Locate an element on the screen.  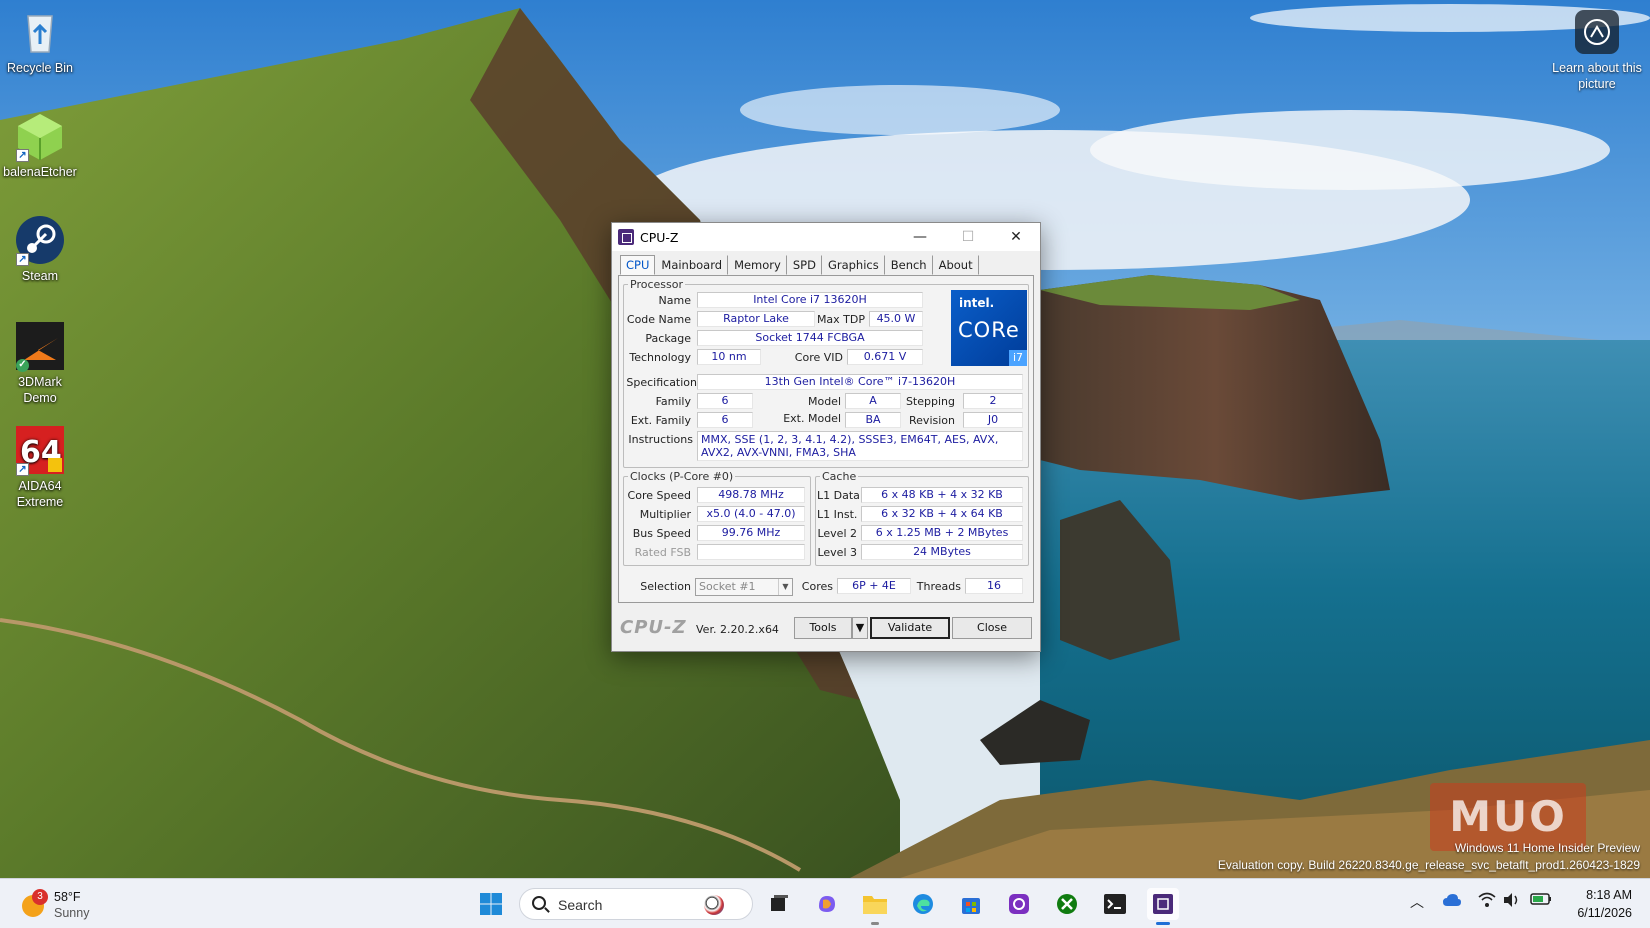
edge-button is located at coordinates (923, 904).